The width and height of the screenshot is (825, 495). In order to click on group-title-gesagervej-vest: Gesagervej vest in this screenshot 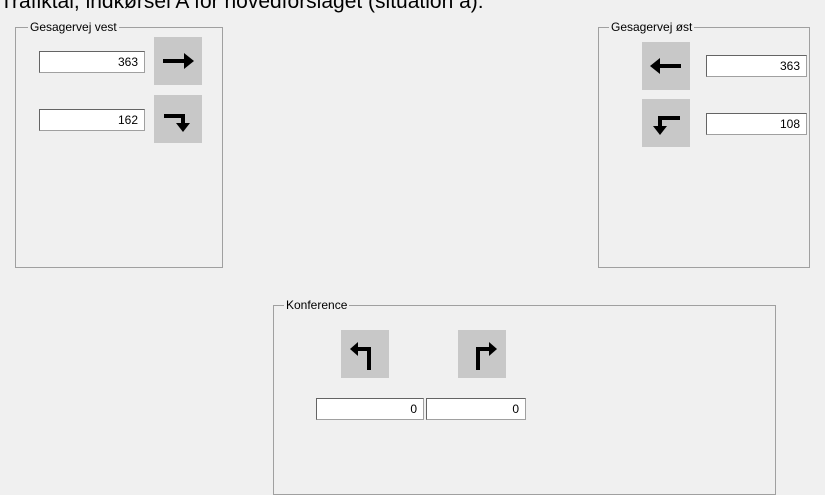, I will do `click(73, 27)`.